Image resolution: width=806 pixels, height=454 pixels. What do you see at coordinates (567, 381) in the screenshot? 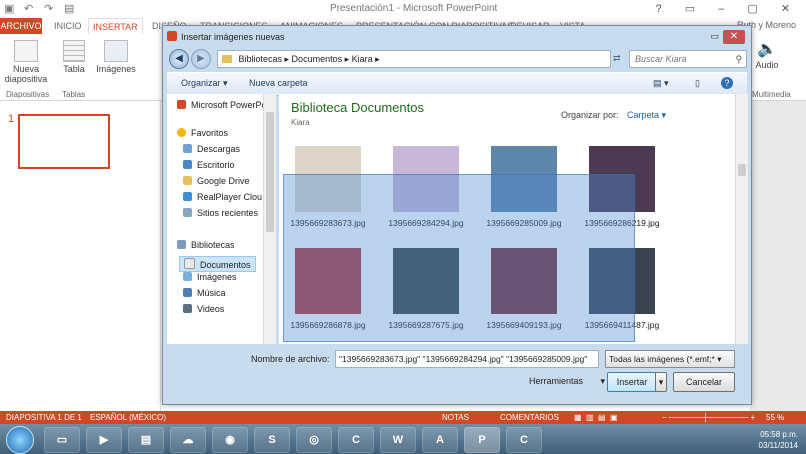
I see `tools-dropdown: Herramientas ▾` at bounding box center [567, 381].